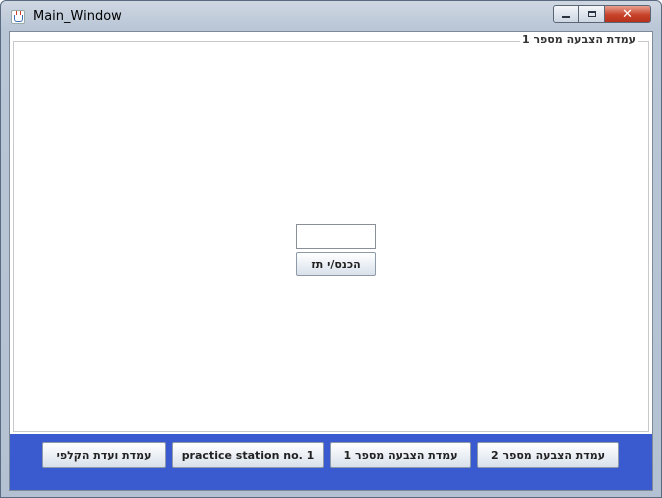 This screenshot has height=498, width=662. I want to click on title-bar: Main_Window ✕, so click(331, 16).